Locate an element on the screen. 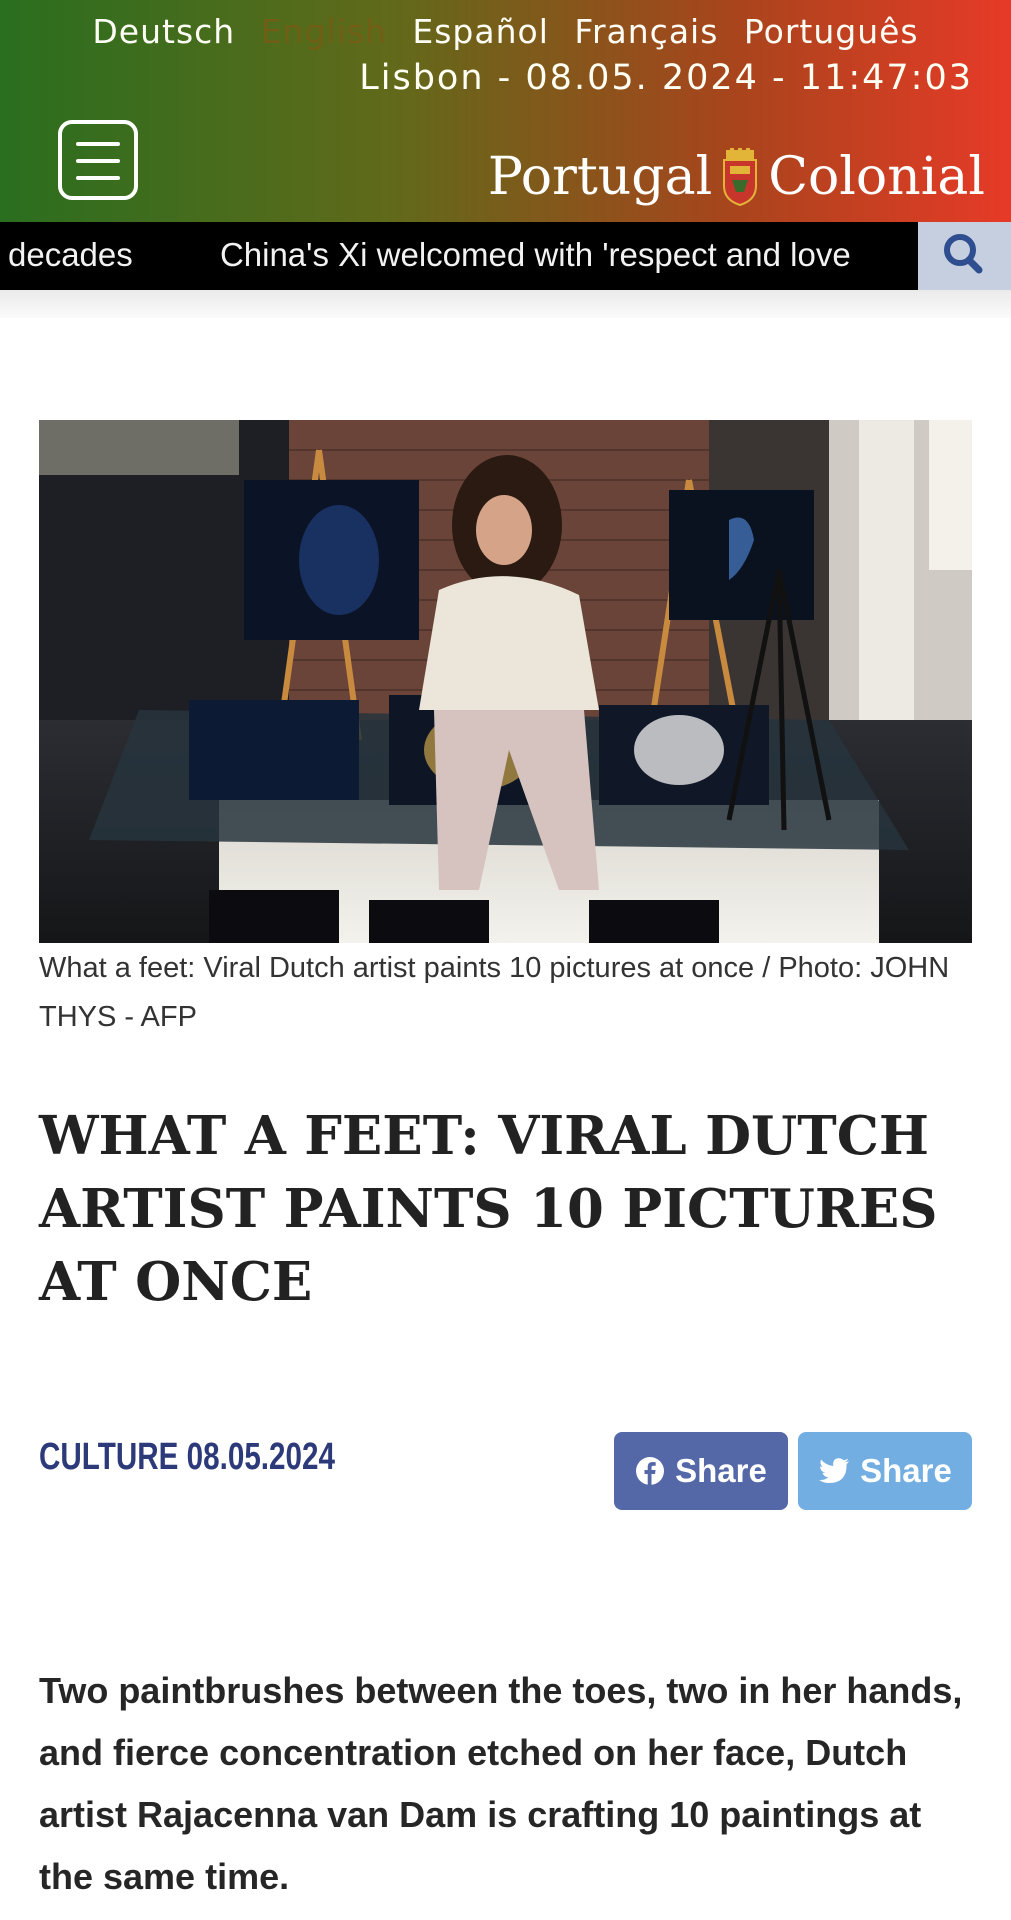 The image size is (1011, 1920). share-facebook-button: Share is located at coordinates (701, 1471).